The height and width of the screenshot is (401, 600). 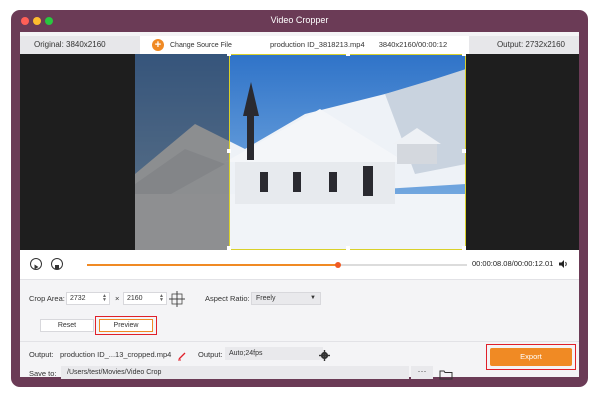 What do you see at coordinates (88, 298) in the screenshot?
I see `crop-width-input: 2732 ▲ ▼` at bounding box center [88, 298].